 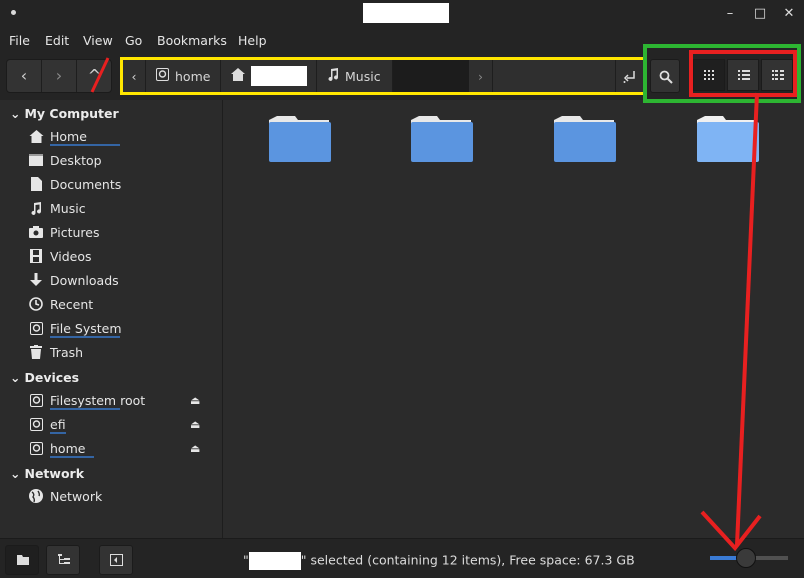 What do you see at coordinates (36, 304) in the screenshot?
I see `clock-icon` at bounding box center [36, 304].